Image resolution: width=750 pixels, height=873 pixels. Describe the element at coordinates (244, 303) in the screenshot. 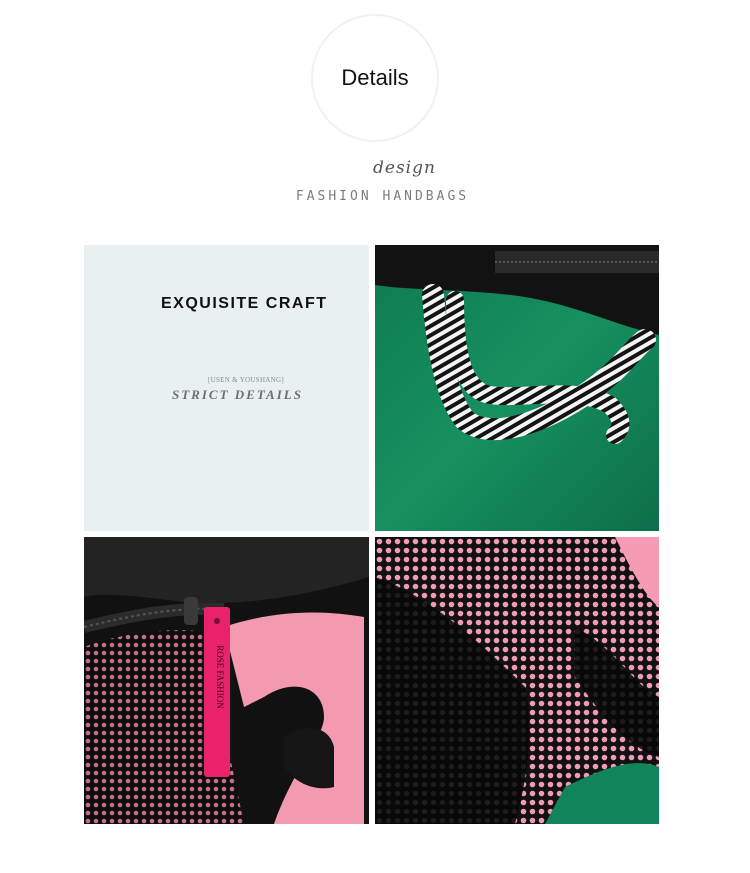

I see `exquisite-craft-title: EXQUISITE CRAFT` at that location.